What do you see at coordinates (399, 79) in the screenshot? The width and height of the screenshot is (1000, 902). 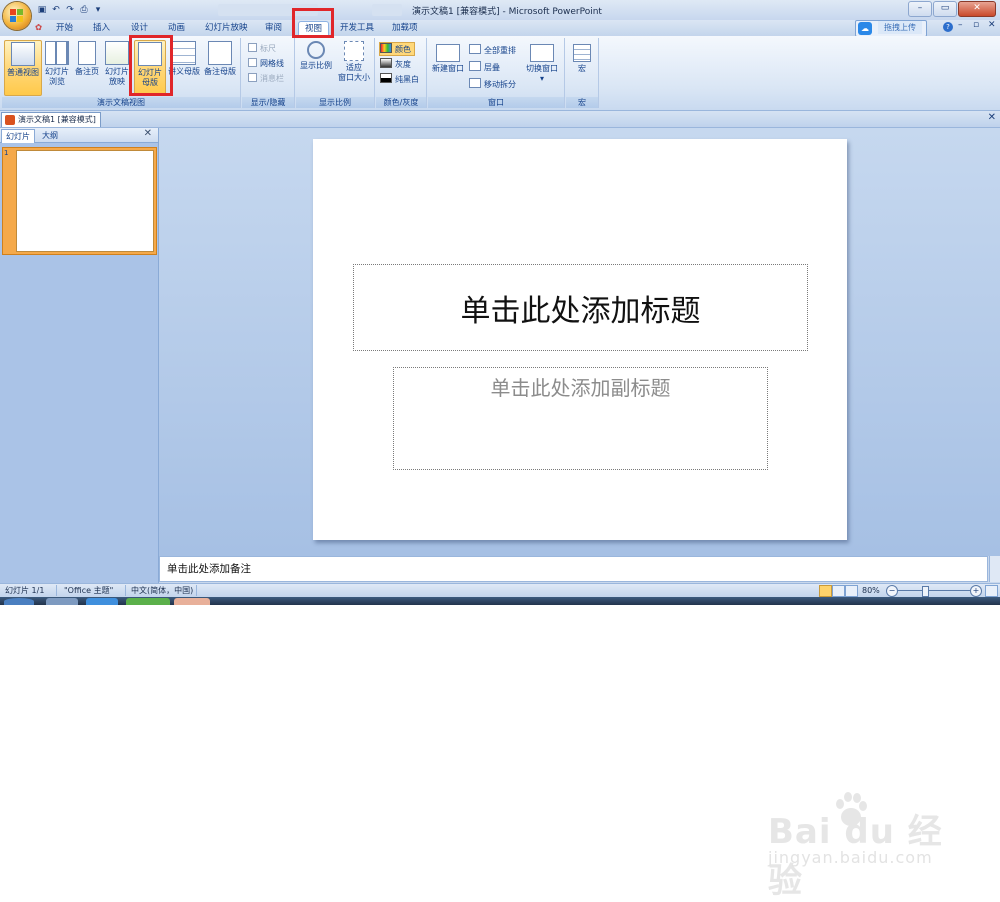 I see `black-white-button: 纯黑白` at bounding box center [399, 79].